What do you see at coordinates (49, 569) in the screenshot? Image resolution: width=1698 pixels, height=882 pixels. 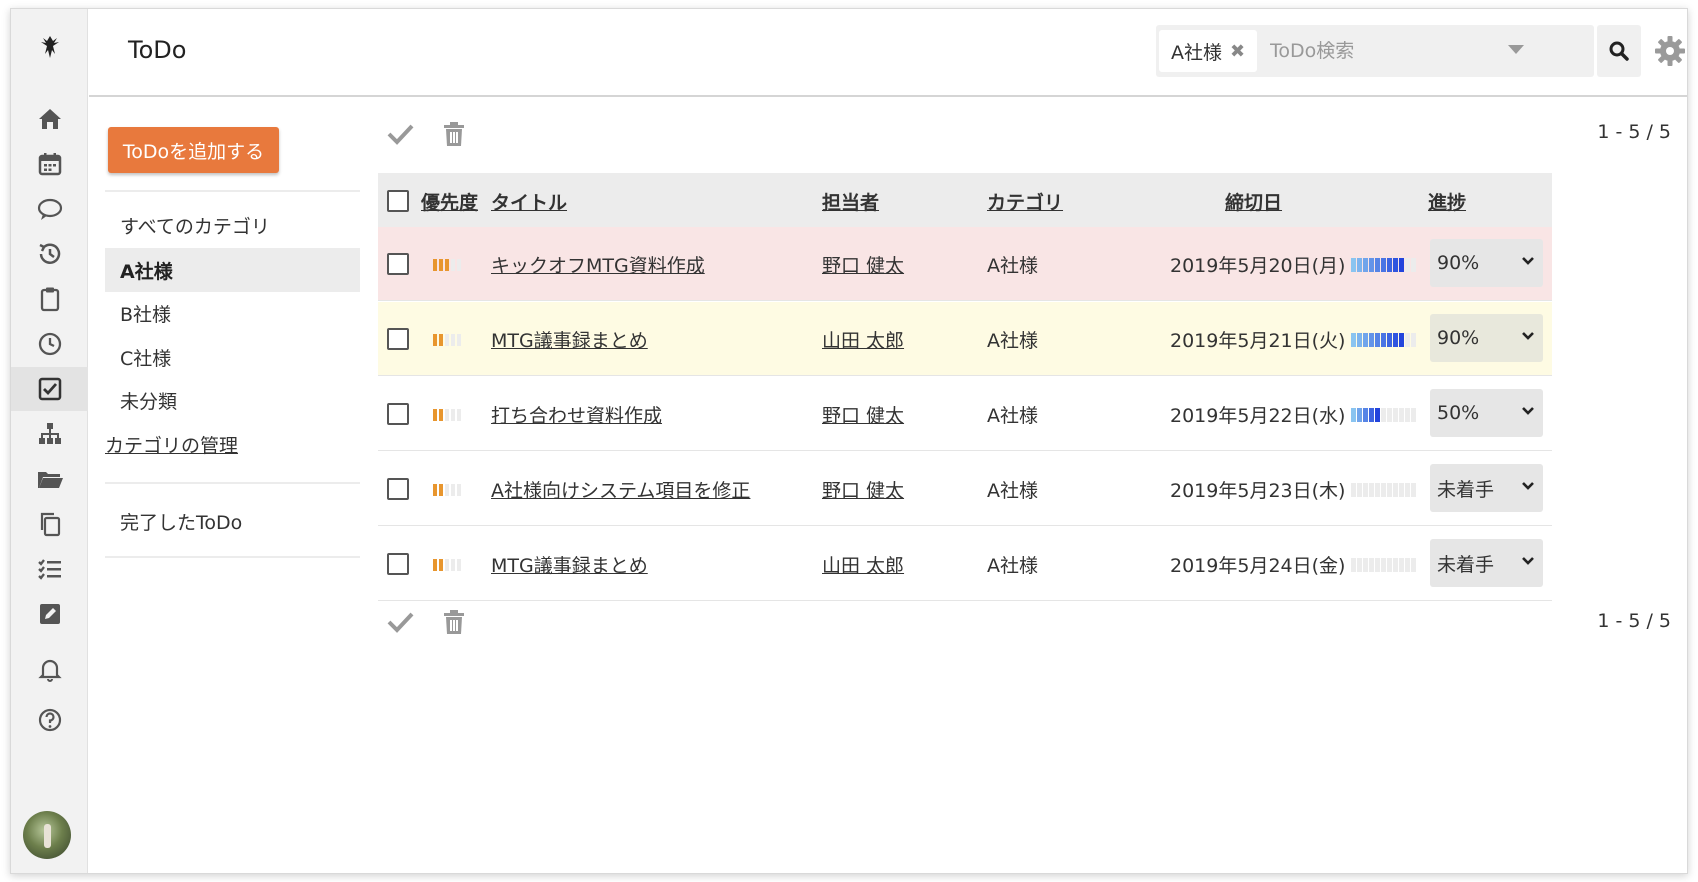 I see `checklist-icon` at bounding box center [49, 569].